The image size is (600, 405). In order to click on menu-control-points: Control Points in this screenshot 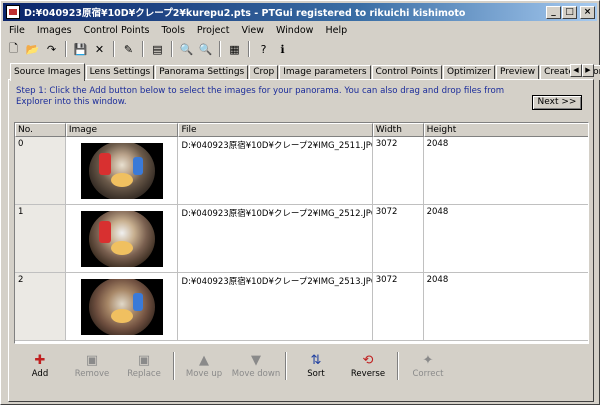, I will do `click(117, 30)`.